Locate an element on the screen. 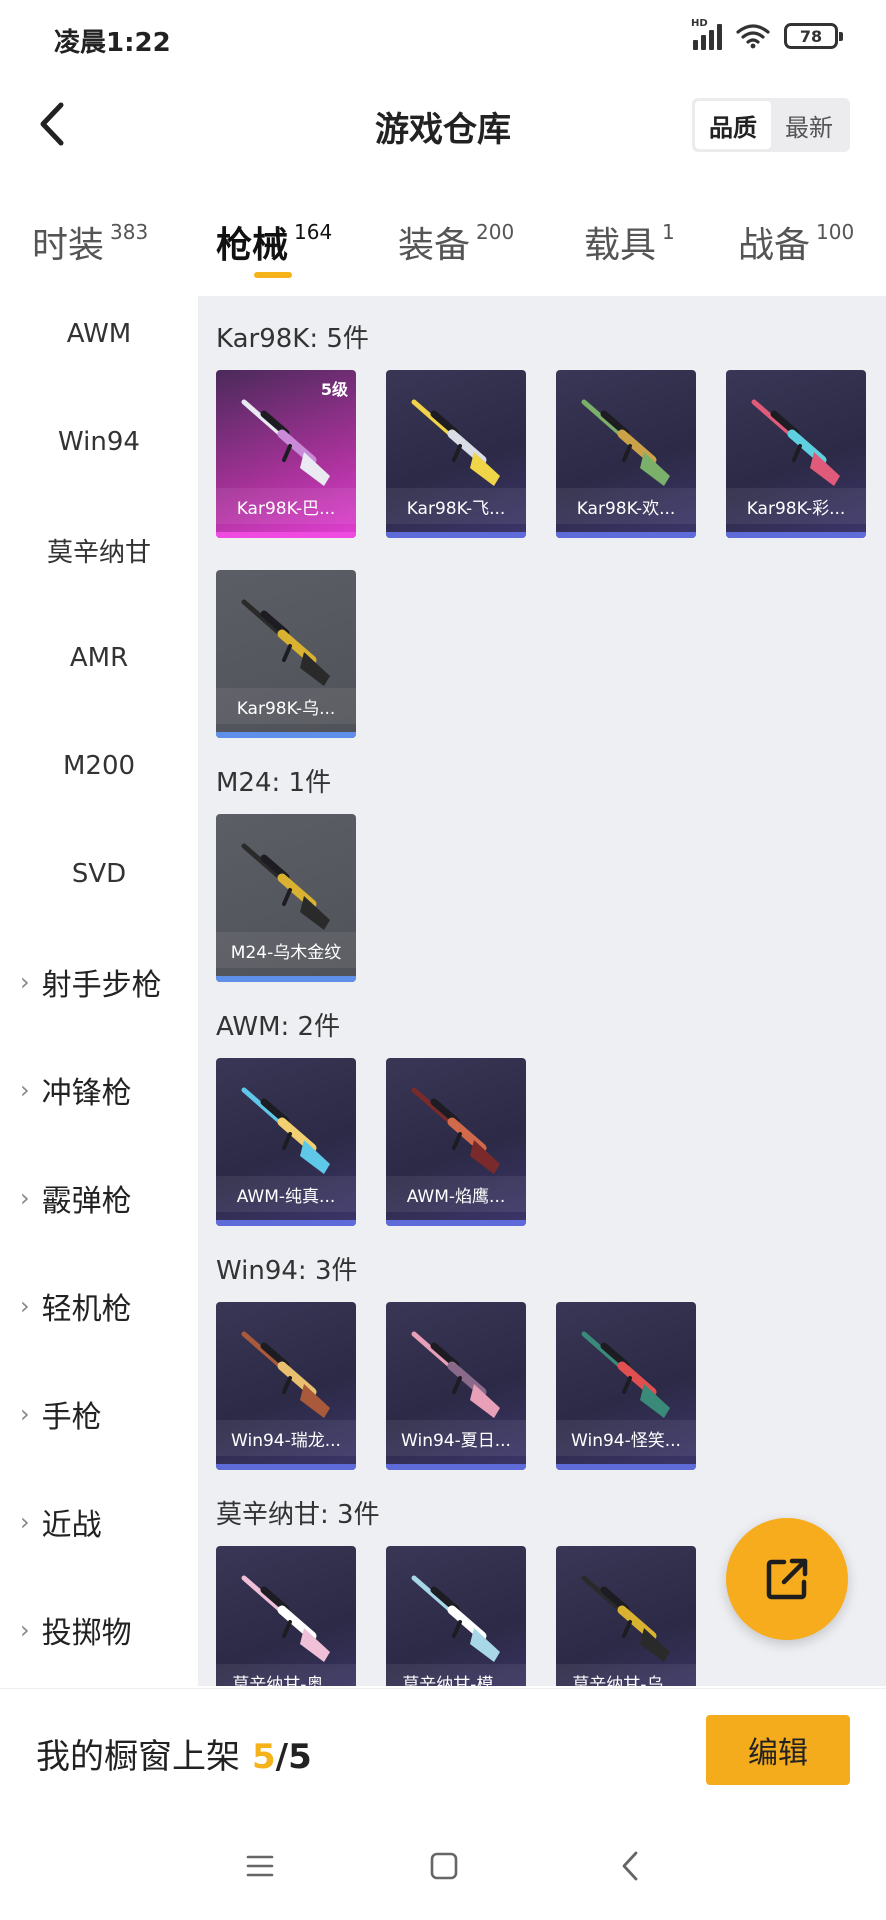 The width and height of the screenshot is (886, 1920). home-nav-button is located at coordinates (444, 1866).